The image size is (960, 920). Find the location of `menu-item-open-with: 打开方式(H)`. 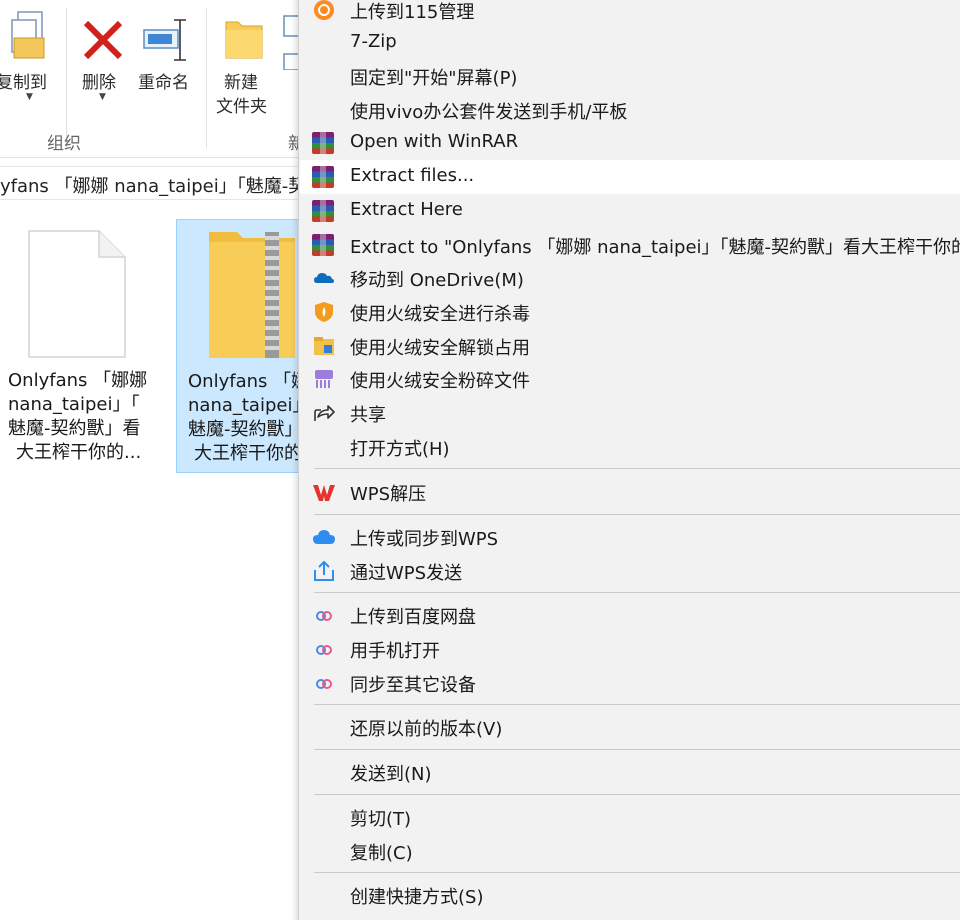

menu-item-open-with: 打开方式(H) is located at coordinates (630, 447).